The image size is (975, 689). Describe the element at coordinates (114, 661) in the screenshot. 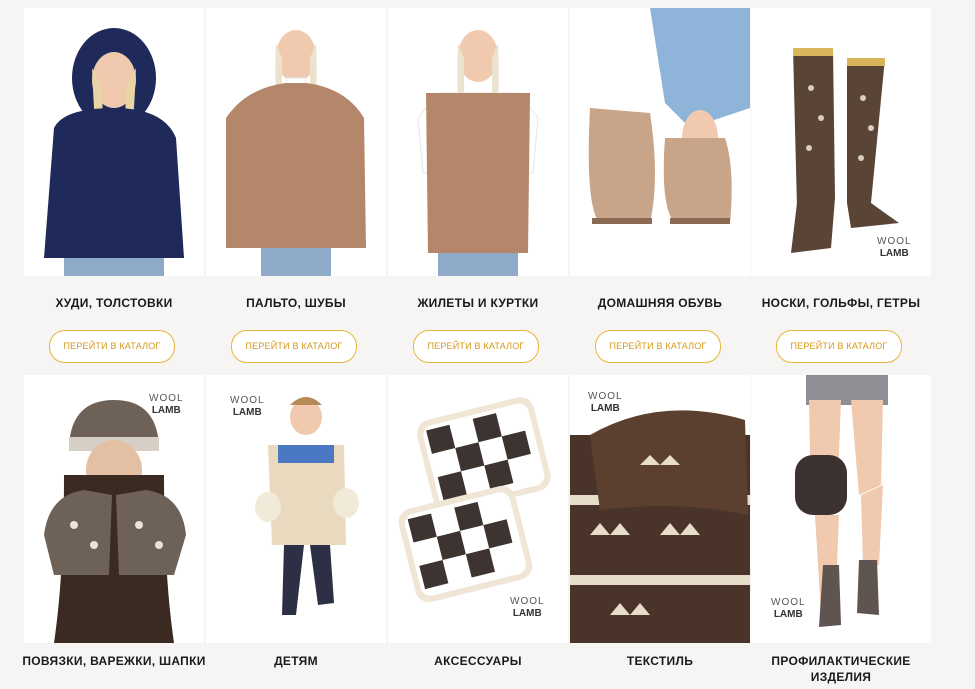

I see `category-title: ПОВЯЗКИ, ВАРЕЖКИ, ШАПКИ` at that location.